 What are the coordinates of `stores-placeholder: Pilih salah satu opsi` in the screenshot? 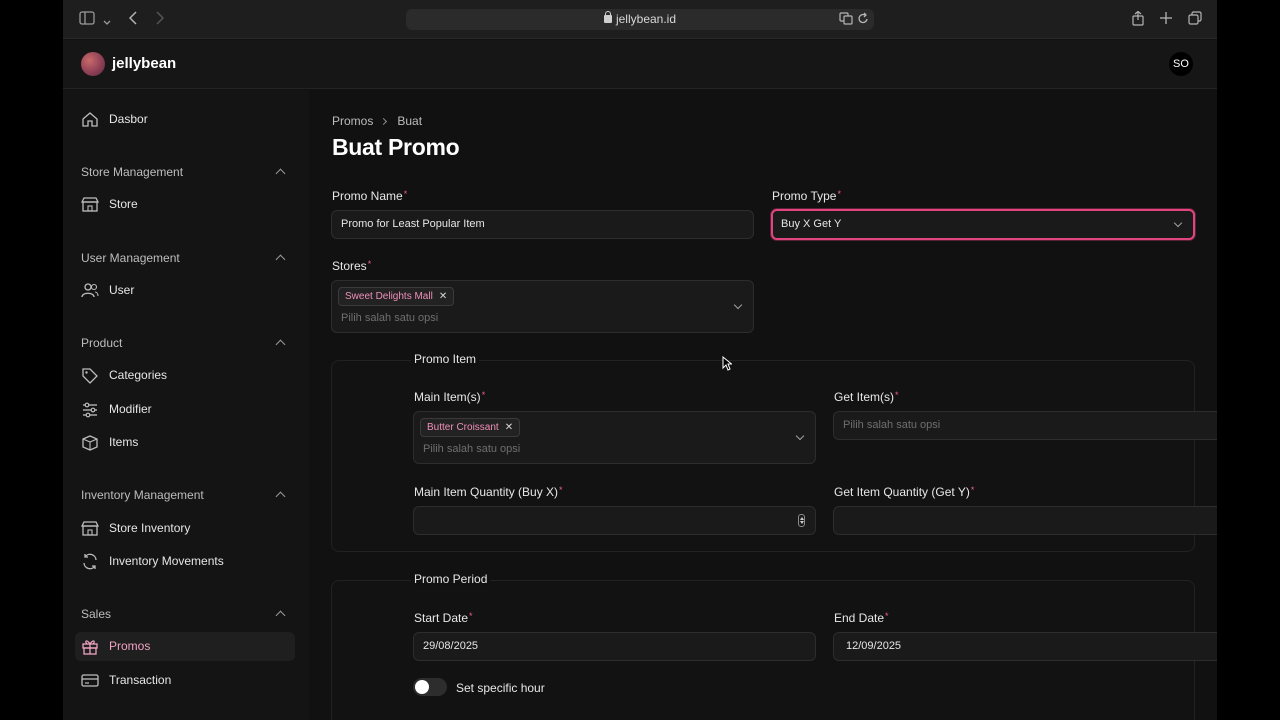 It's located at (390, 318).